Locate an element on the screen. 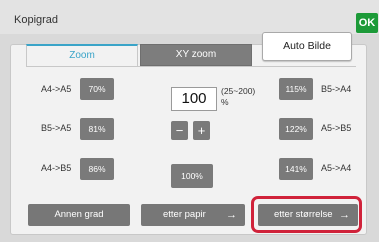 This screenshot has width=379, height=242. by-paper-button: etter papir → is located at coordinates (193, 215).